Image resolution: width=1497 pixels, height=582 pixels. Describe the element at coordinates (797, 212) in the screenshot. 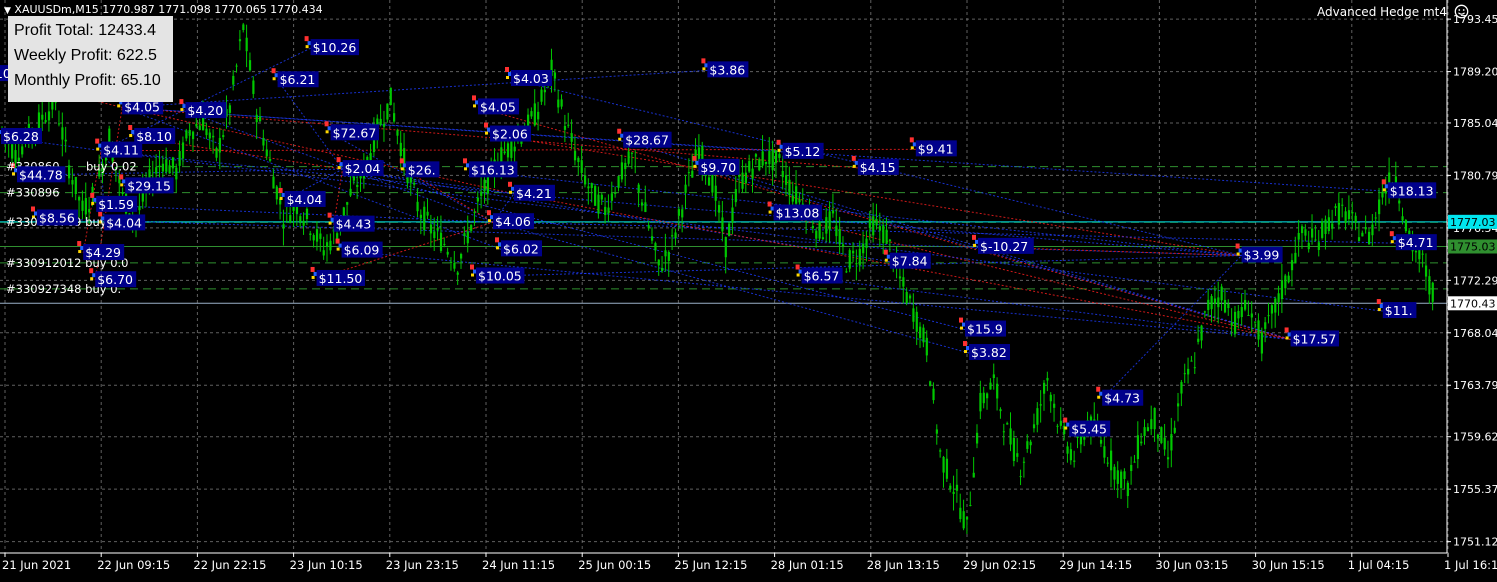

I see `profit-label: $13.08` at that location.